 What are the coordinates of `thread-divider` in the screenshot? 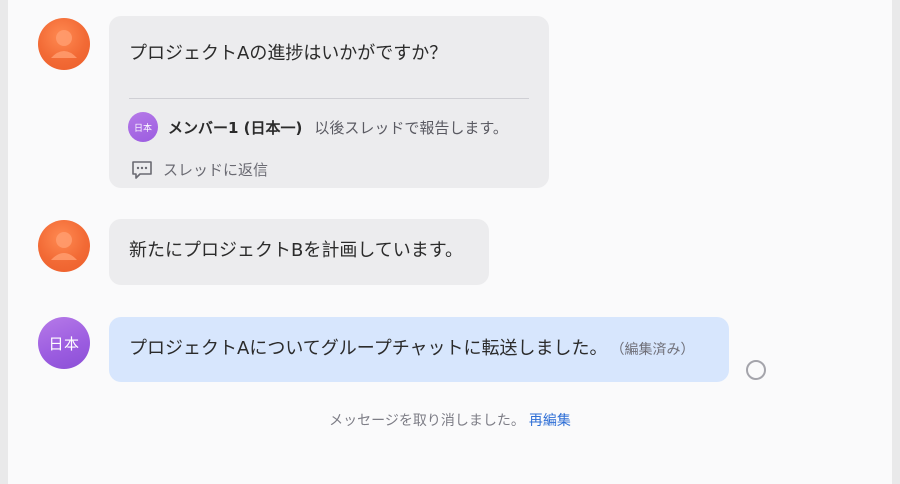 It's located at (329, 98).